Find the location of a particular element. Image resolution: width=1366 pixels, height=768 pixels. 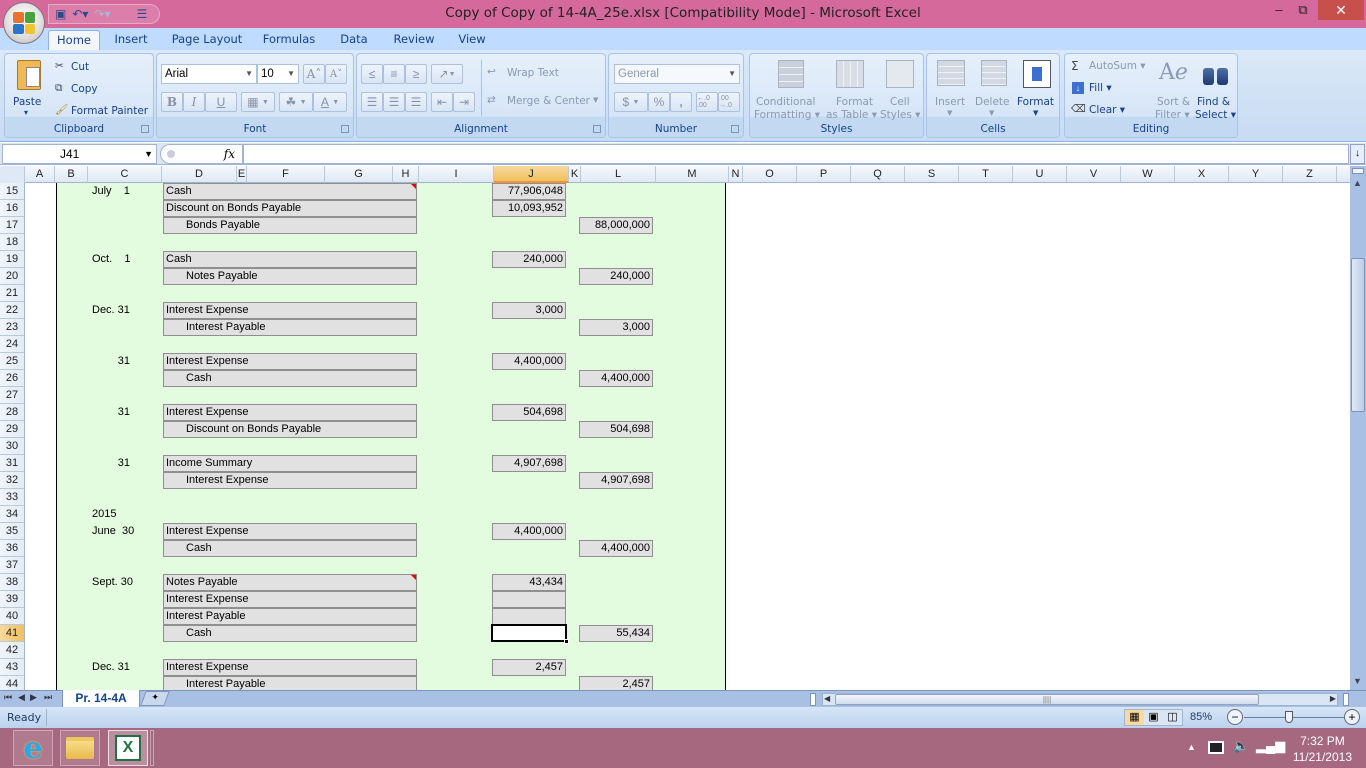

date-cell: Dec. 31 is located at coordinates (111, 310).